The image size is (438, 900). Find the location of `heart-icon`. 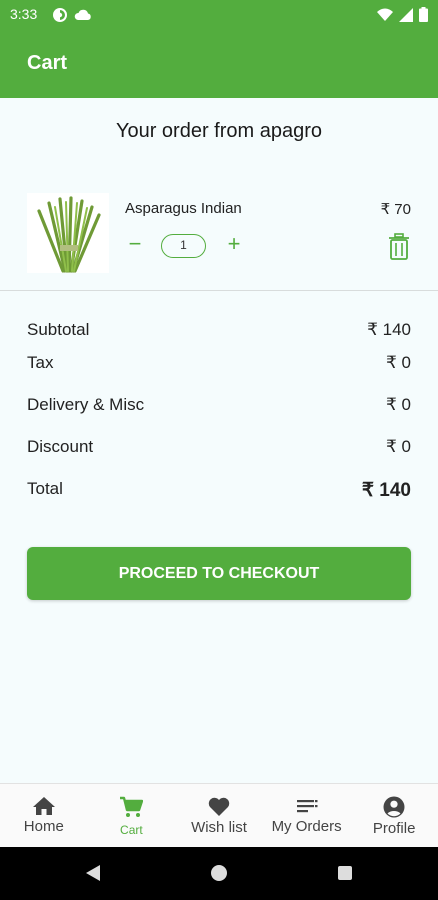

heart-icon is located at coordinates (219, 806).